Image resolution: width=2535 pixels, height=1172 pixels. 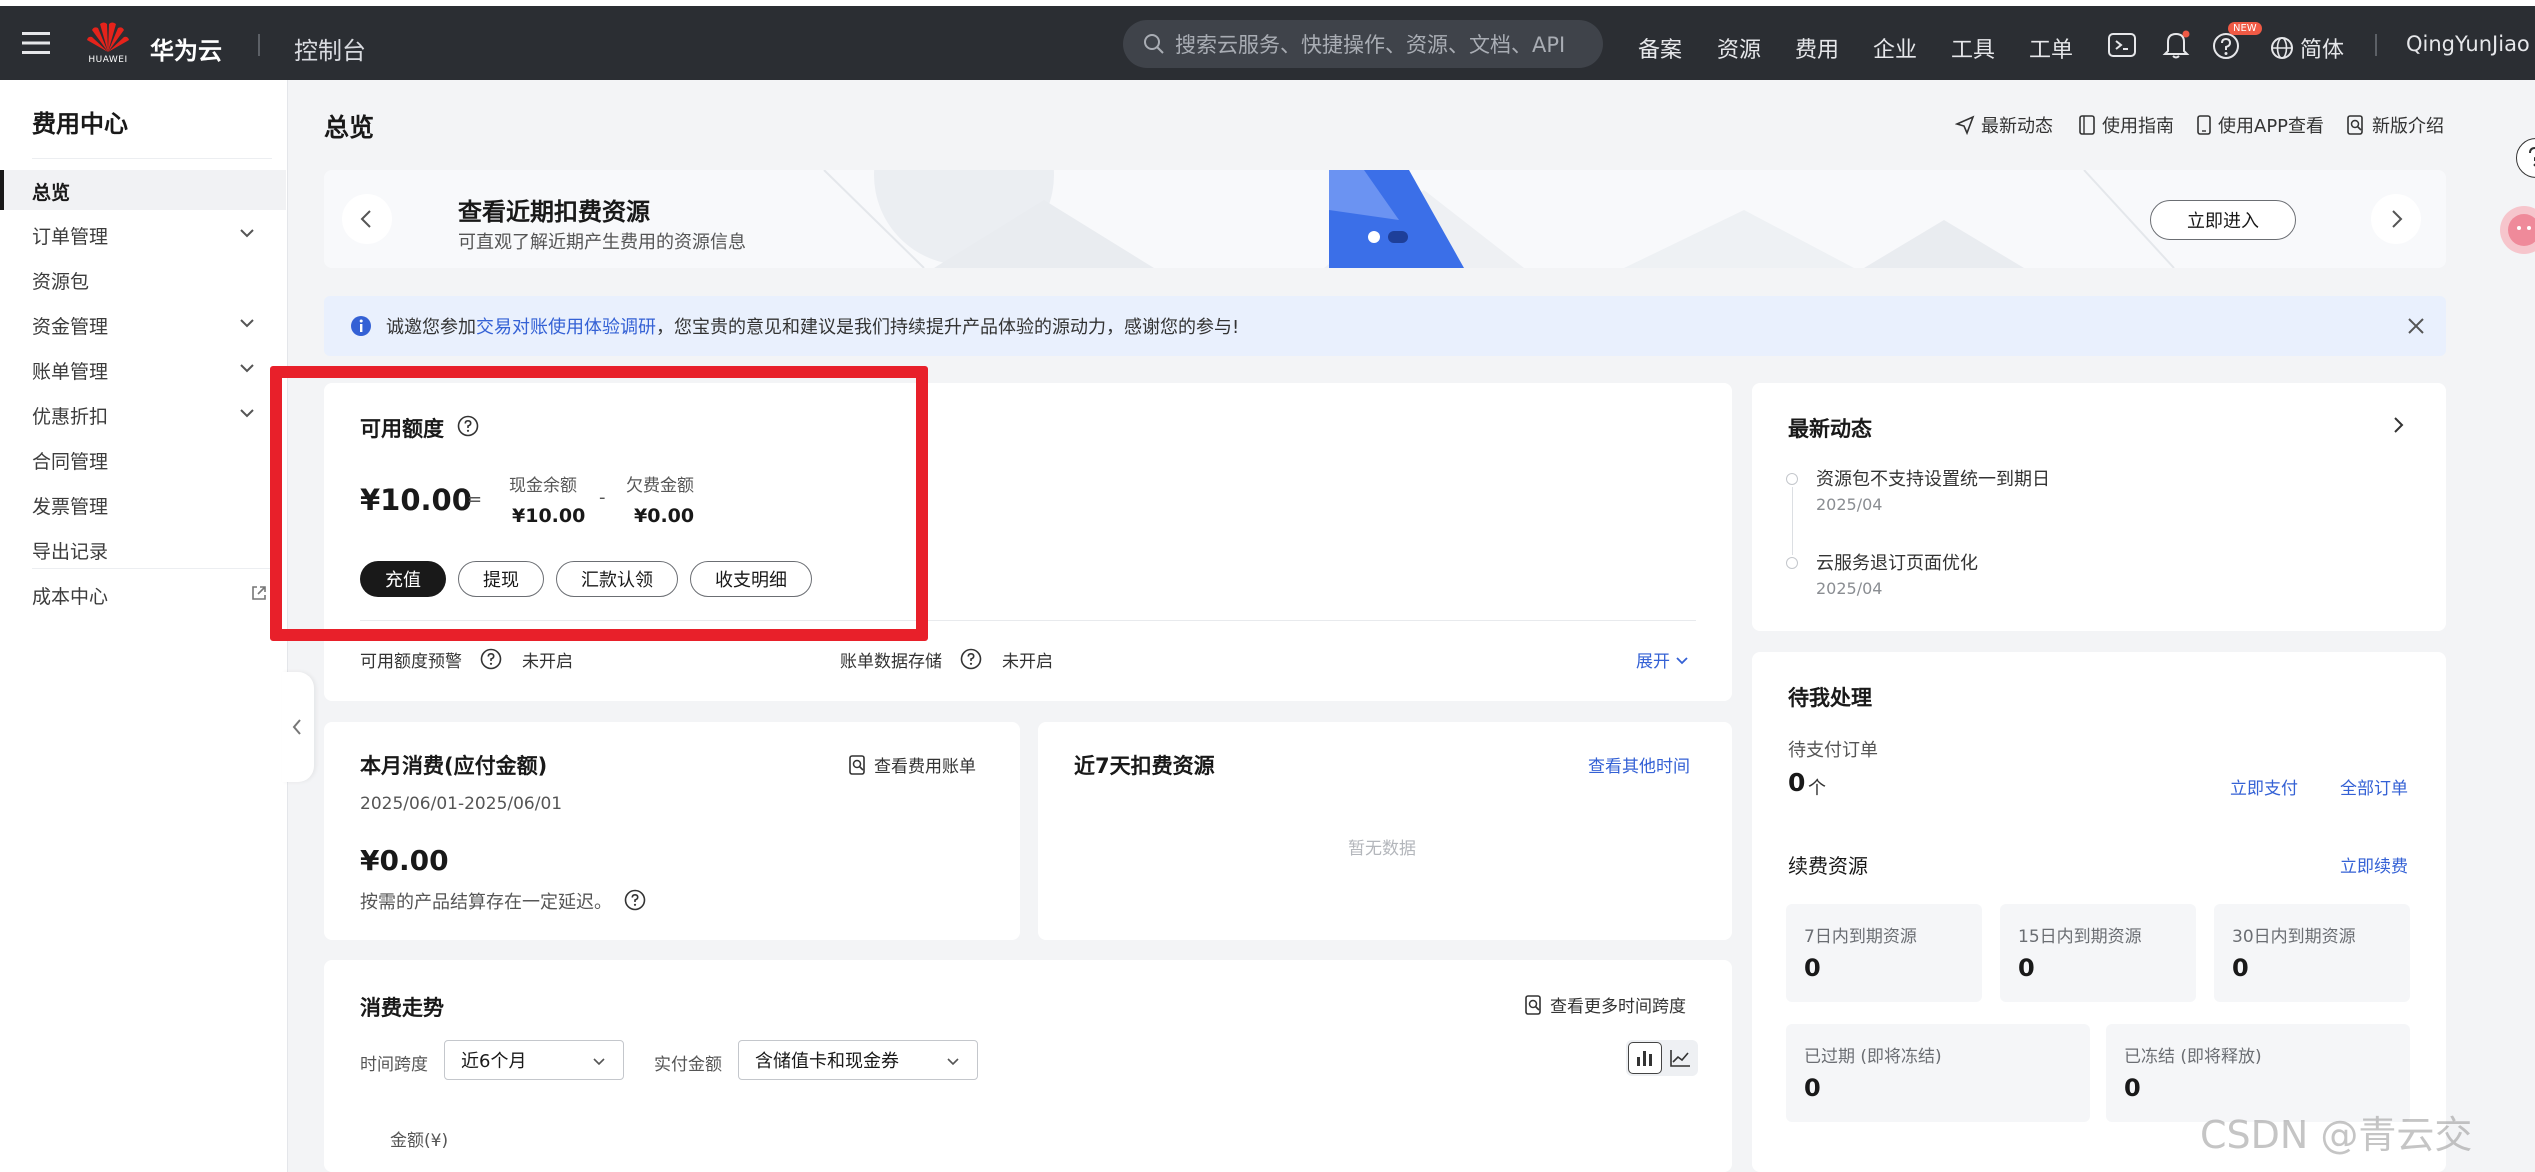 What do you see at coordinates (2051, 48) in the screenshot?
I see `nav-tickets: 工单` at bounding box center [2051, 48].